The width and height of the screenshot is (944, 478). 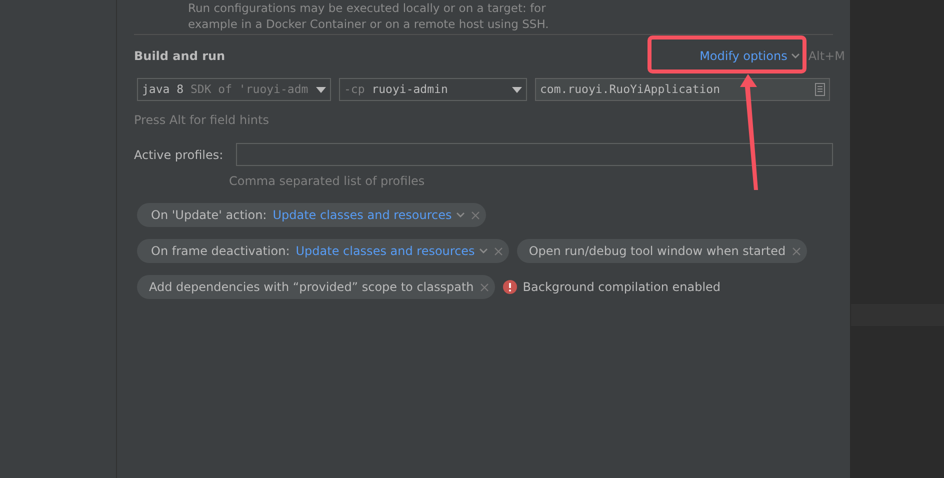 What do you see at coordinates (621, 287) in the screenshot?
I see `warning-text: Background compilation enabled` at bounding box center [621, 287].